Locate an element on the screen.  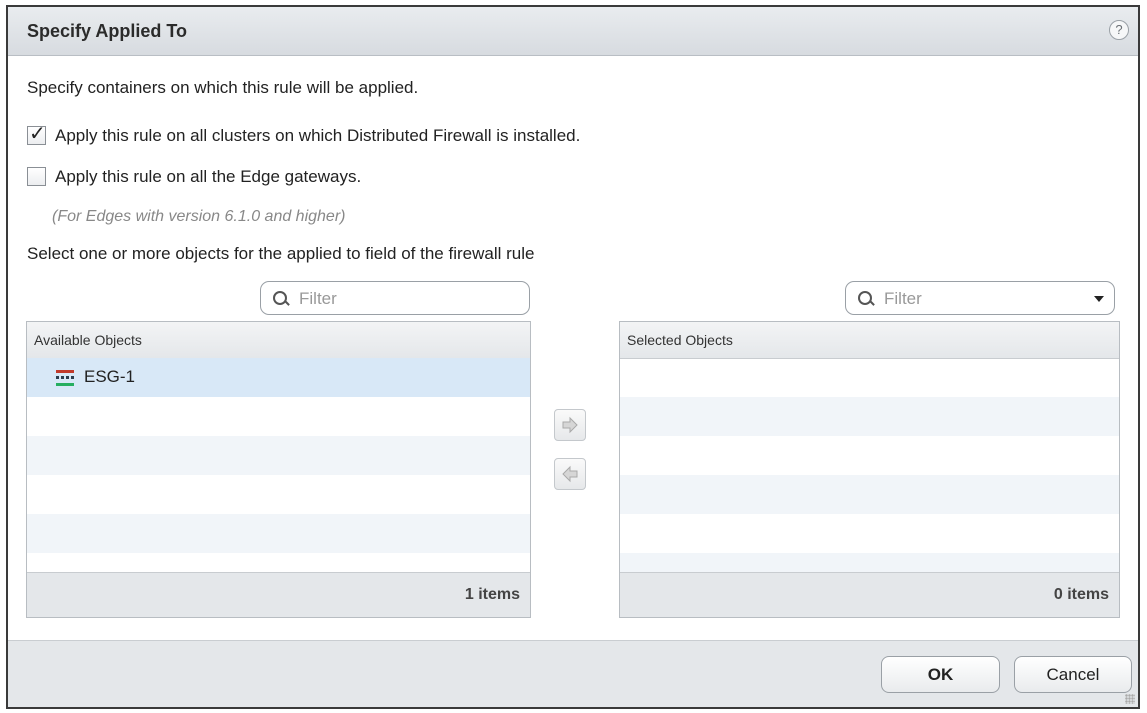
checkmark-icon: ✓ is located at coordinates (37, 134).